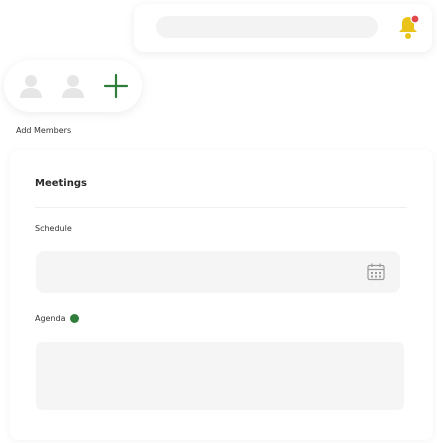 The image size is (437, 443). I want to click on agenda-label: Agenda, so click(57, 318).